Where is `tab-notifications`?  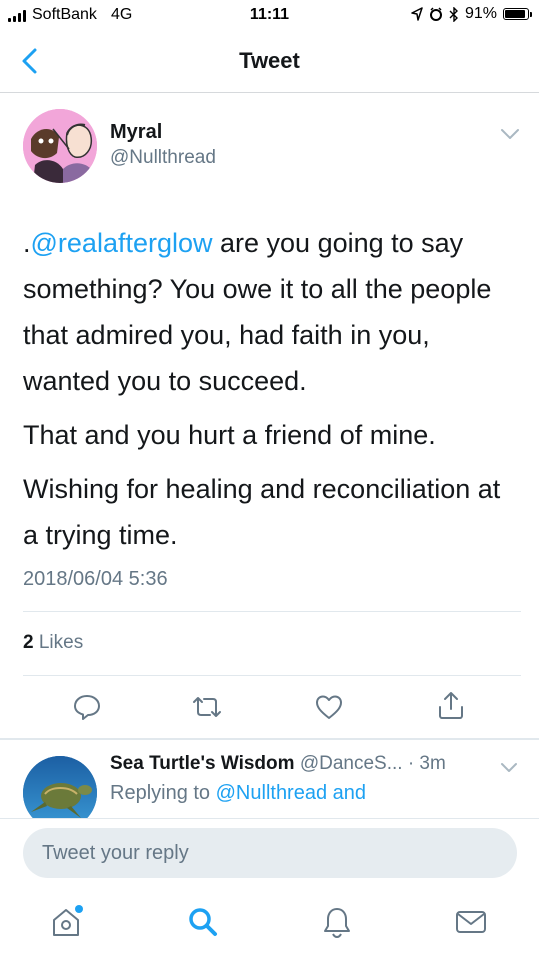
tab-notifications is located at coordinates (337, 922).